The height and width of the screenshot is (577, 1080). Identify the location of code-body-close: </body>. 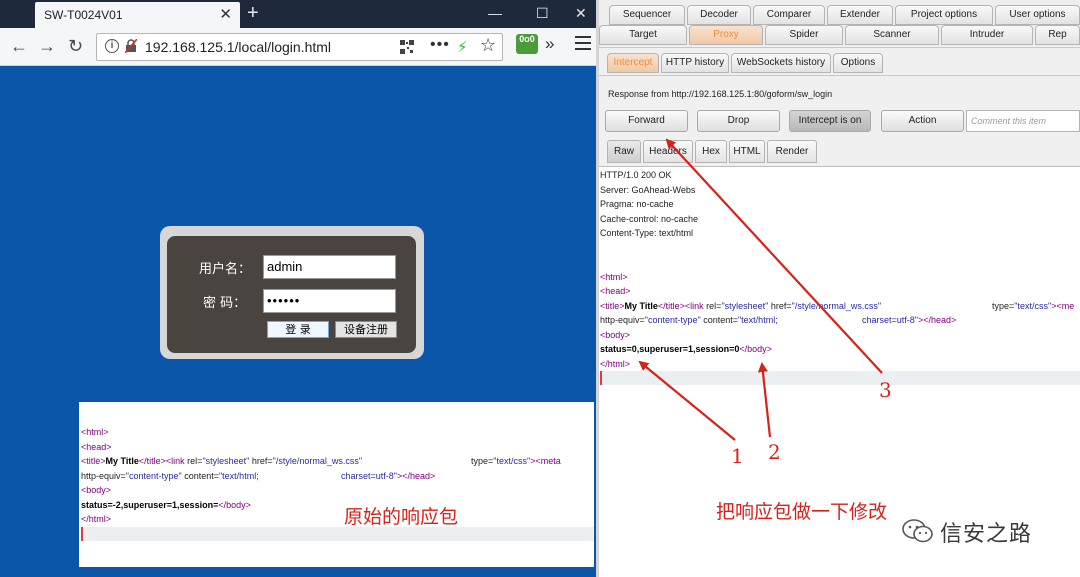
(234, 504).